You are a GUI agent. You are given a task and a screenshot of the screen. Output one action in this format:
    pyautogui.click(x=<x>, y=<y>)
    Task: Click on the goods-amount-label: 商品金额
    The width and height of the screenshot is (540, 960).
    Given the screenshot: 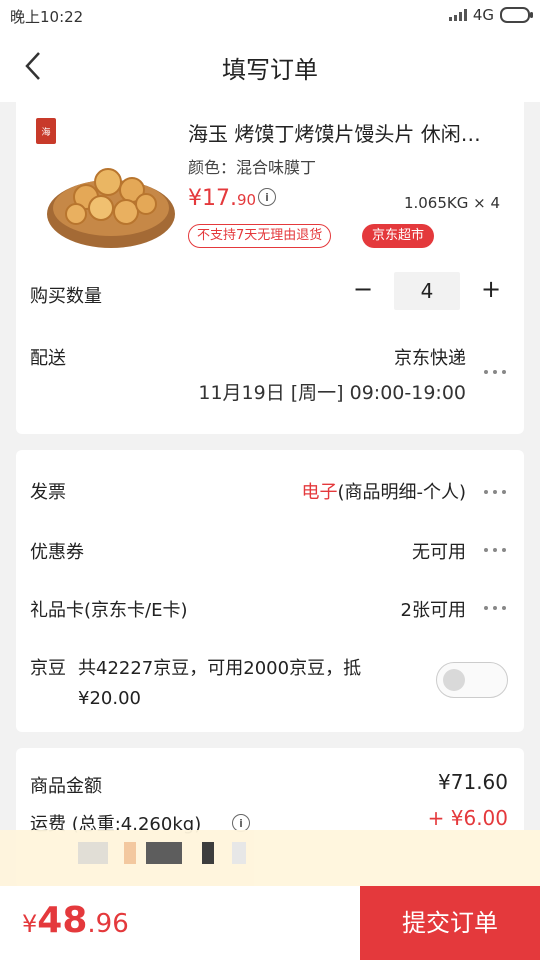 What is the action you would take?
    pyautogui.click(x=66, y=786)
    